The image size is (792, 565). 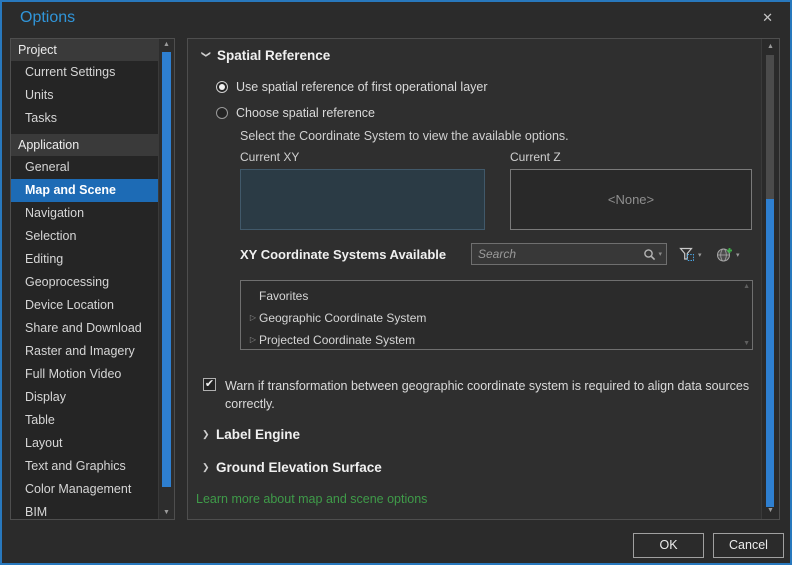 I want to click on close-icon: ✕, so click(x=767, y=18).